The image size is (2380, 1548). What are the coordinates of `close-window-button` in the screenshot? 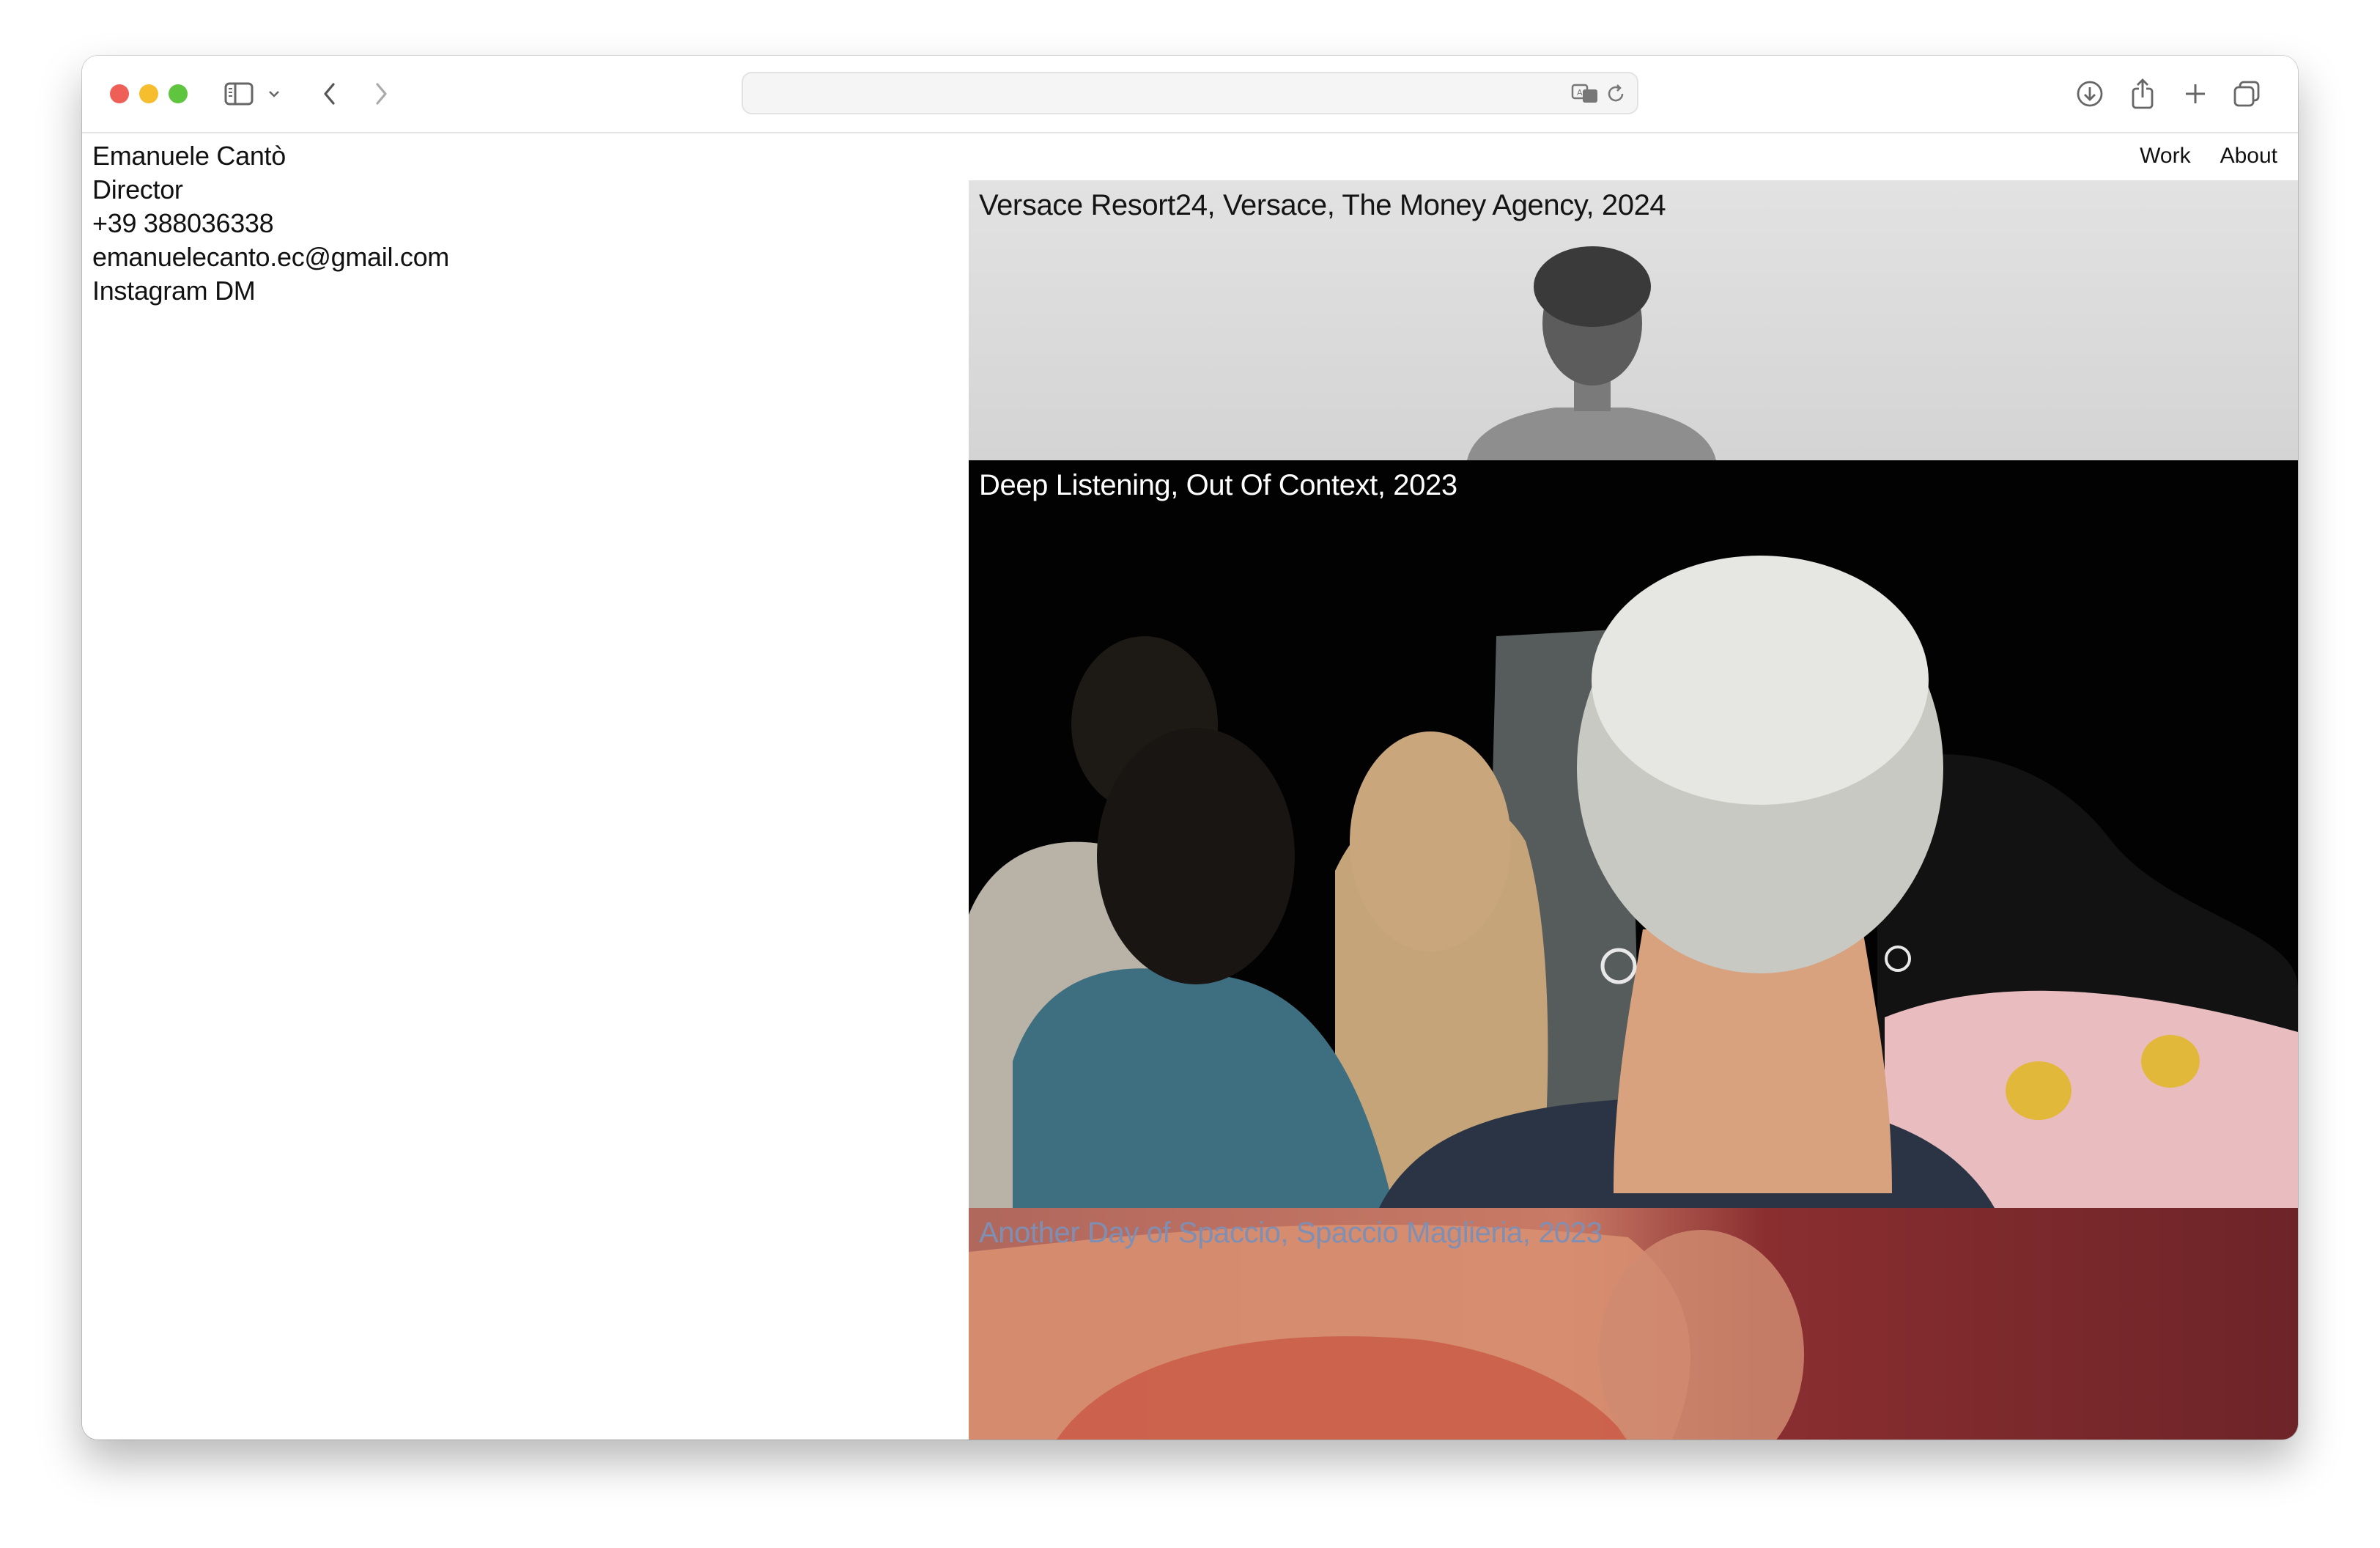 It's located at (119, 93).